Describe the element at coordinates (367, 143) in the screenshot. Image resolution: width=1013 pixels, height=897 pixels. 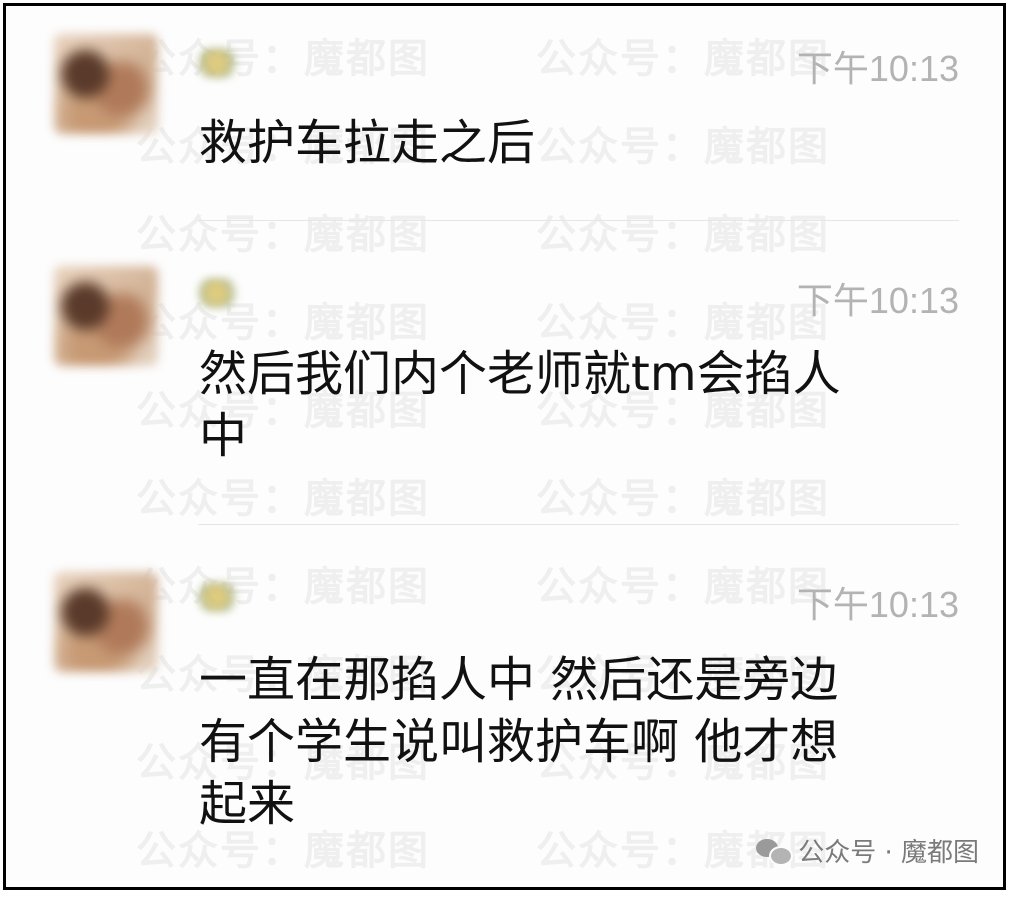
I see `message-text: 救护车拉走之后` at that location.